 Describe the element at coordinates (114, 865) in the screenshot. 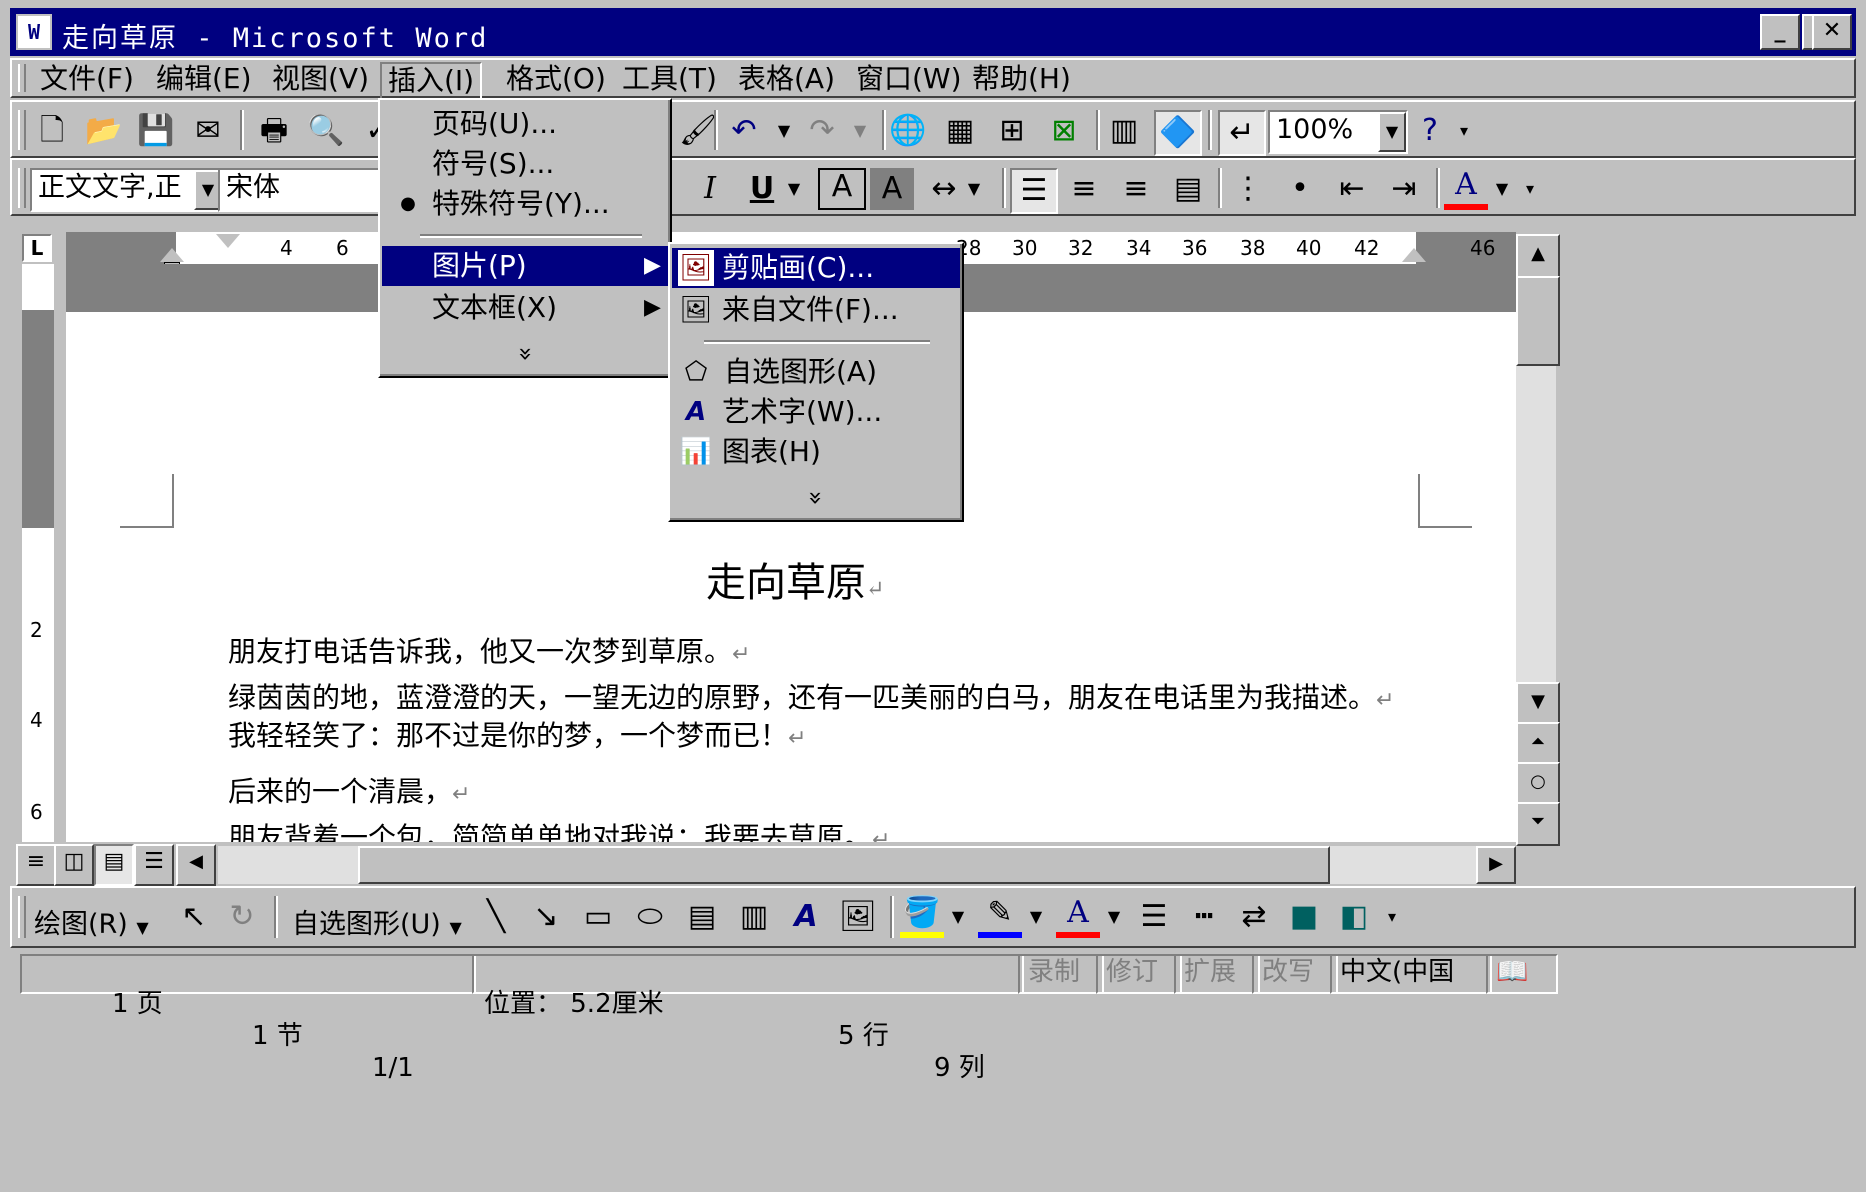

I see `print-layout-icon: ▤` at that location.